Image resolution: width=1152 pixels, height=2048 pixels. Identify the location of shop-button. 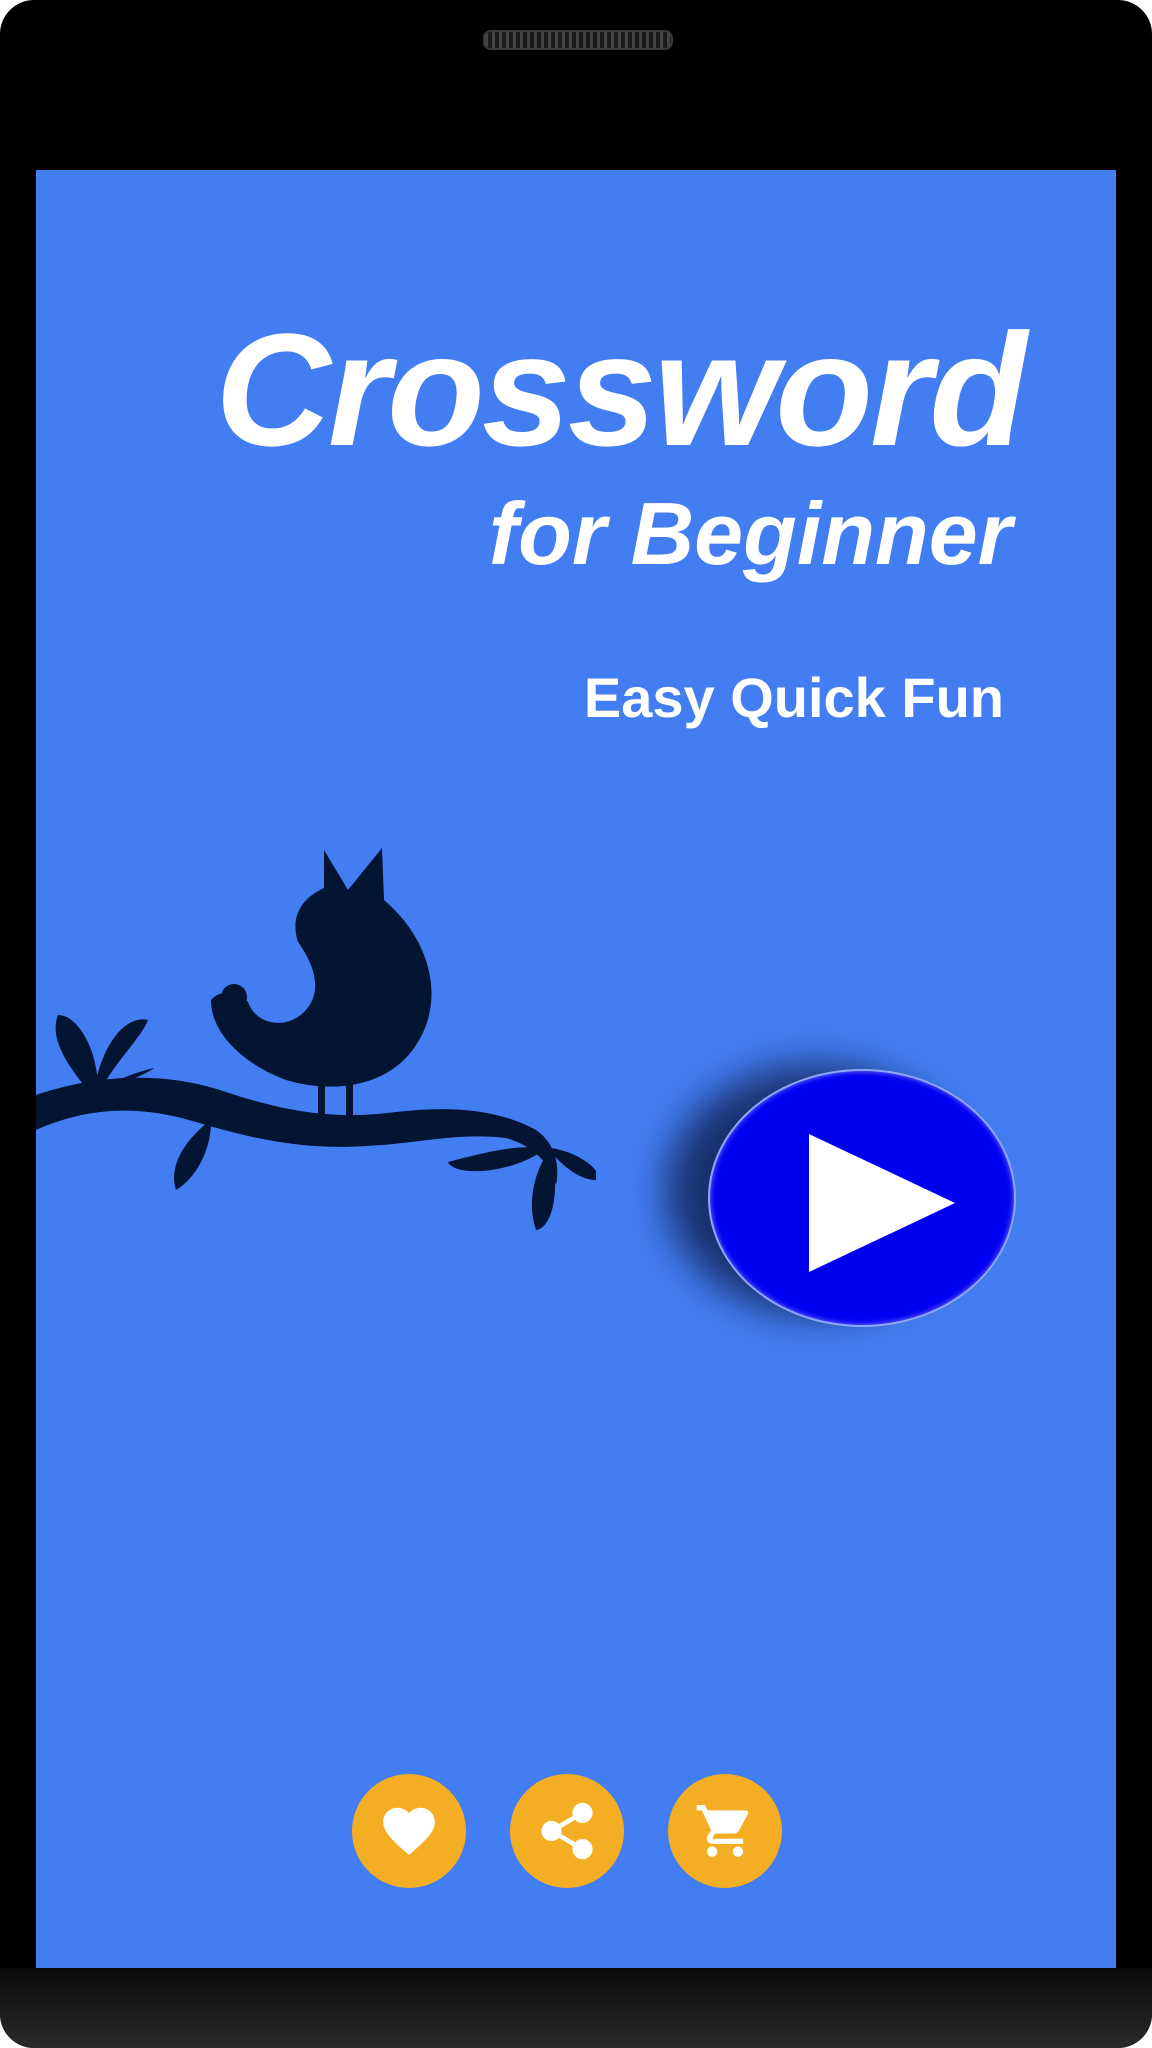
(725, 1831).